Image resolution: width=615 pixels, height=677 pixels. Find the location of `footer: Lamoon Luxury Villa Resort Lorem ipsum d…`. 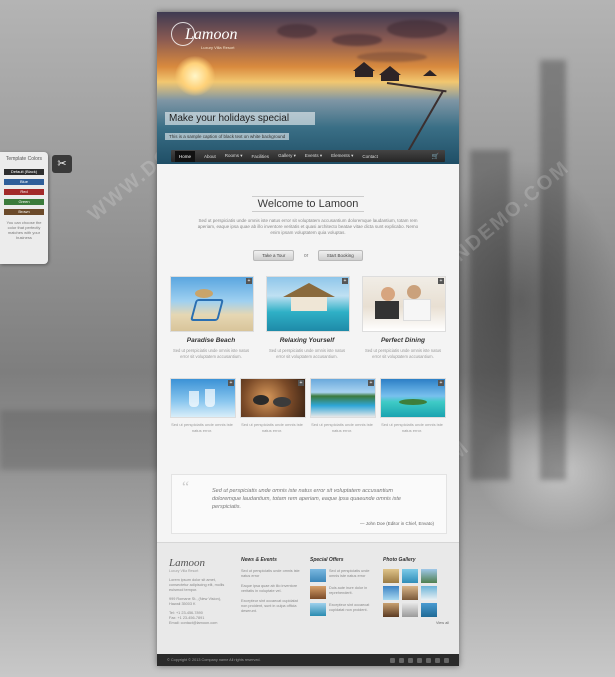

footer: Lamoon Luxury Villa Resort Lorem ipsum d… is located at coordinates (308, 598).